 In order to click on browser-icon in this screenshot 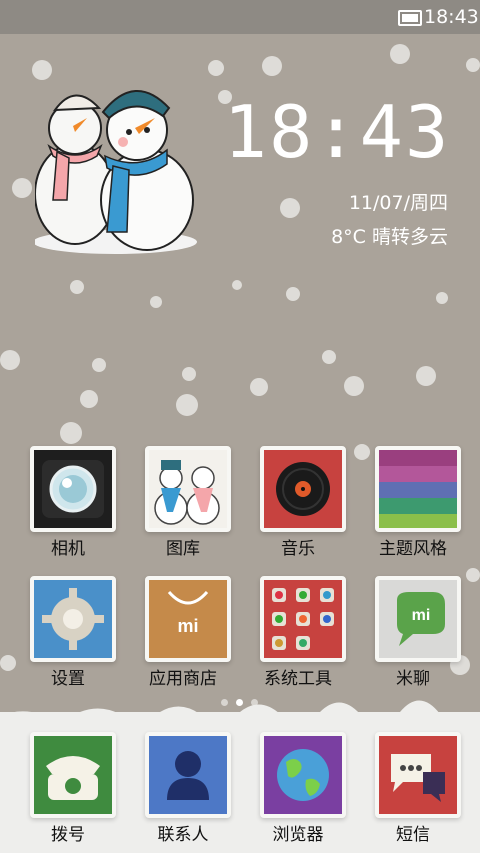, I will do `click(303, 775)`.